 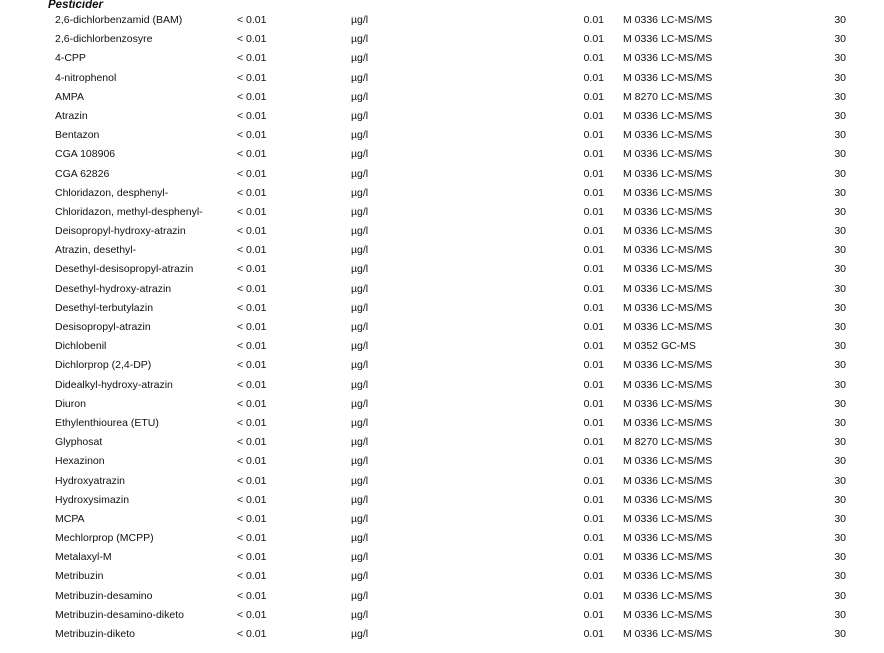 What do you see at coordinates (442, 461) in the screenshot?
I see `table-row: Hexazinon < 0.01 µg/l 0.01 M 0336 LC-MS/MS 30` at bounding box center [442, 461].